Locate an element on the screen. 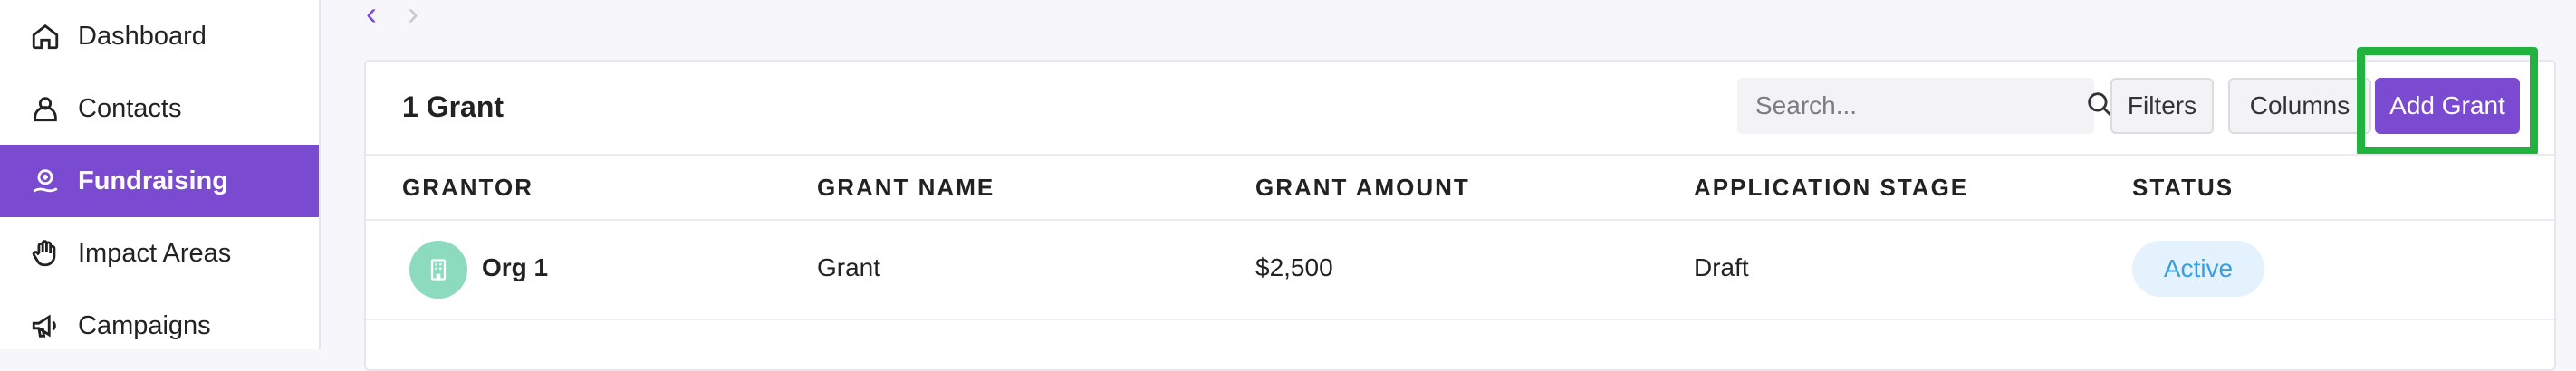 This screenshot has height=371, width=2576. back-arrow-icon: ‹ is located at coordinates (371, 16).